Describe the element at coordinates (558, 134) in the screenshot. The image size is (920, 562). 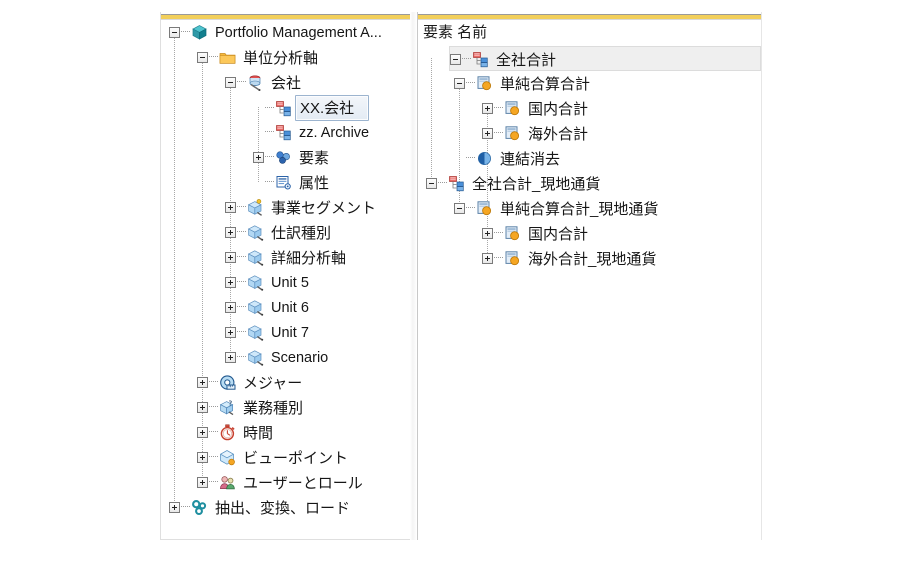
I see `tree-node-label: 海外合計` at that location.